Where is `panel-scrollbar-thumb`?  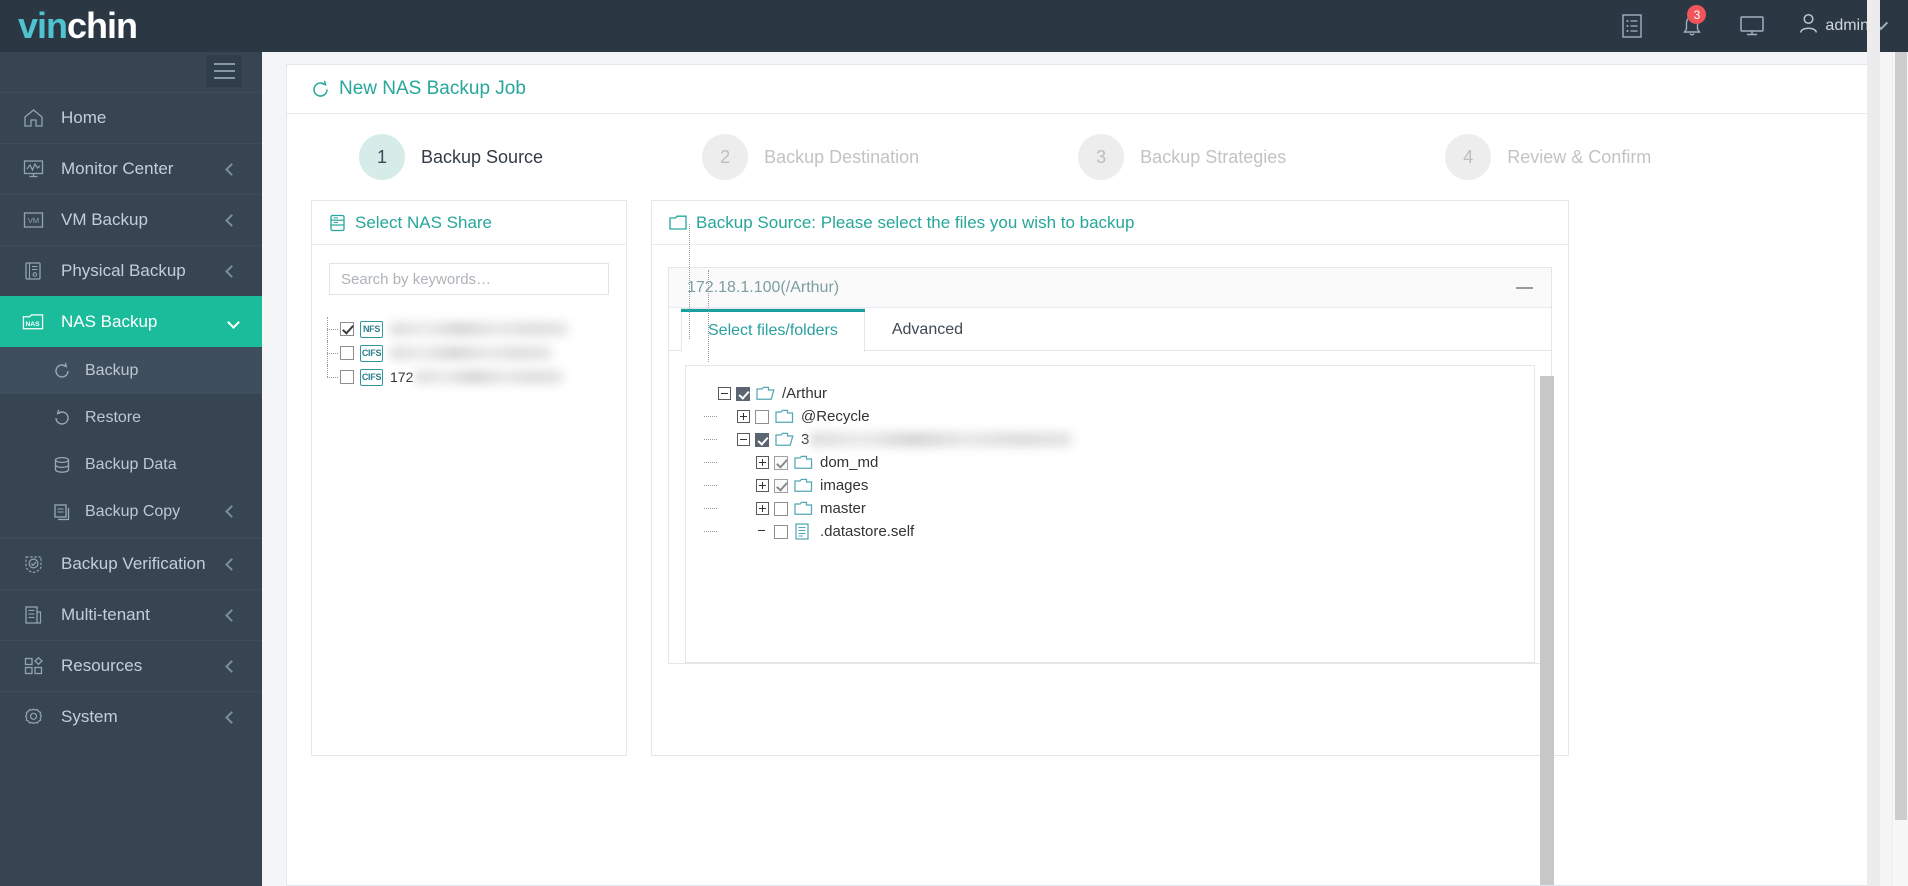
panel-scrollbar-thumb is located at coordinates (1547, 630).